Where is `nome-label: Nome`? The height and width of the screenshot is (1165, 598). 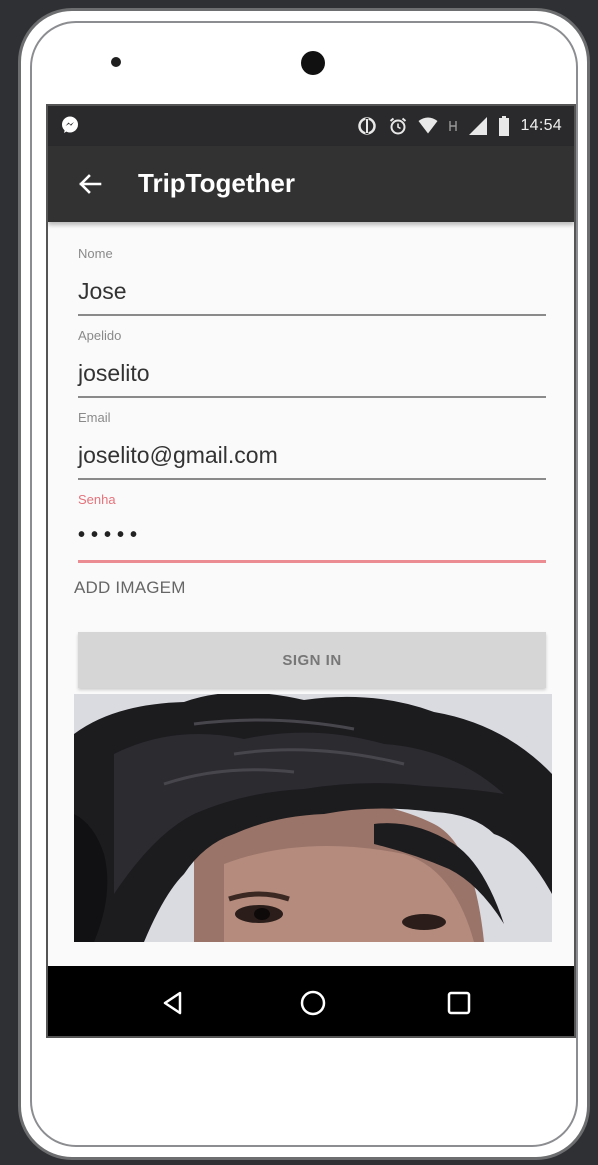 nome-label: Nome is located at coordinates (95, 253).